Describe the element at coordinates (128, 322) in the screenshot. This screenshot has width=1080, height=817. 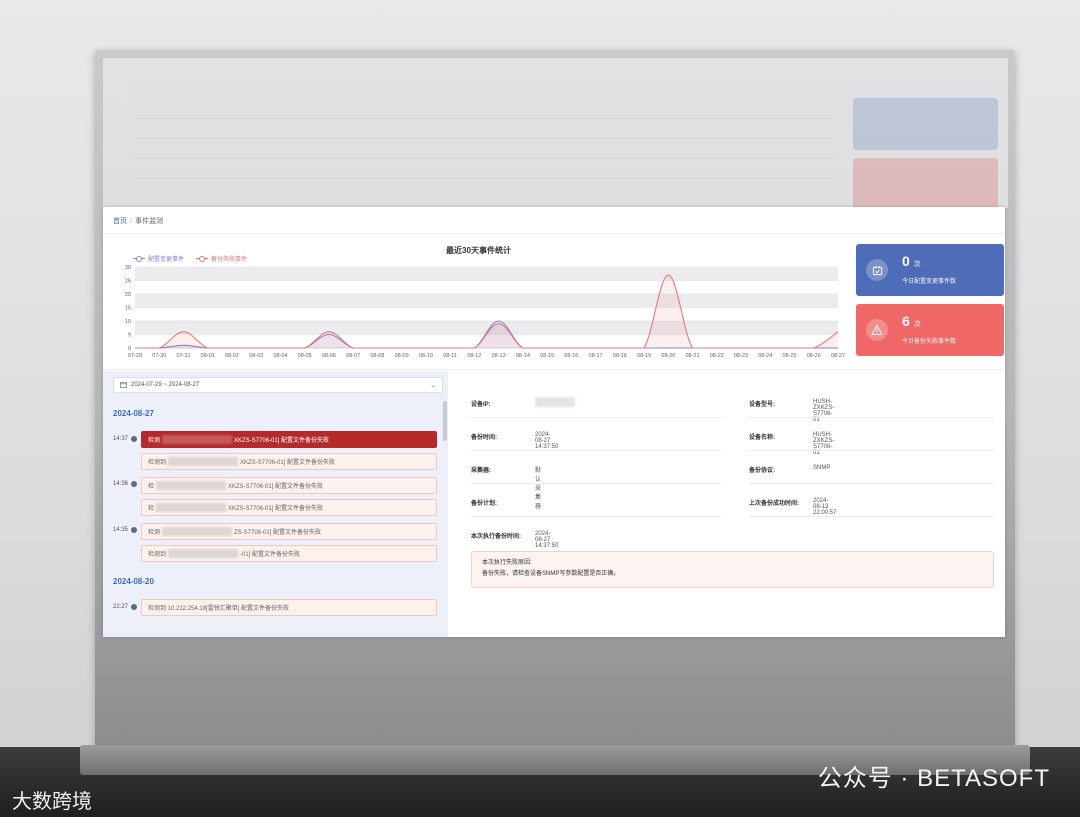
I see `y-tick-label: 10` at that location.